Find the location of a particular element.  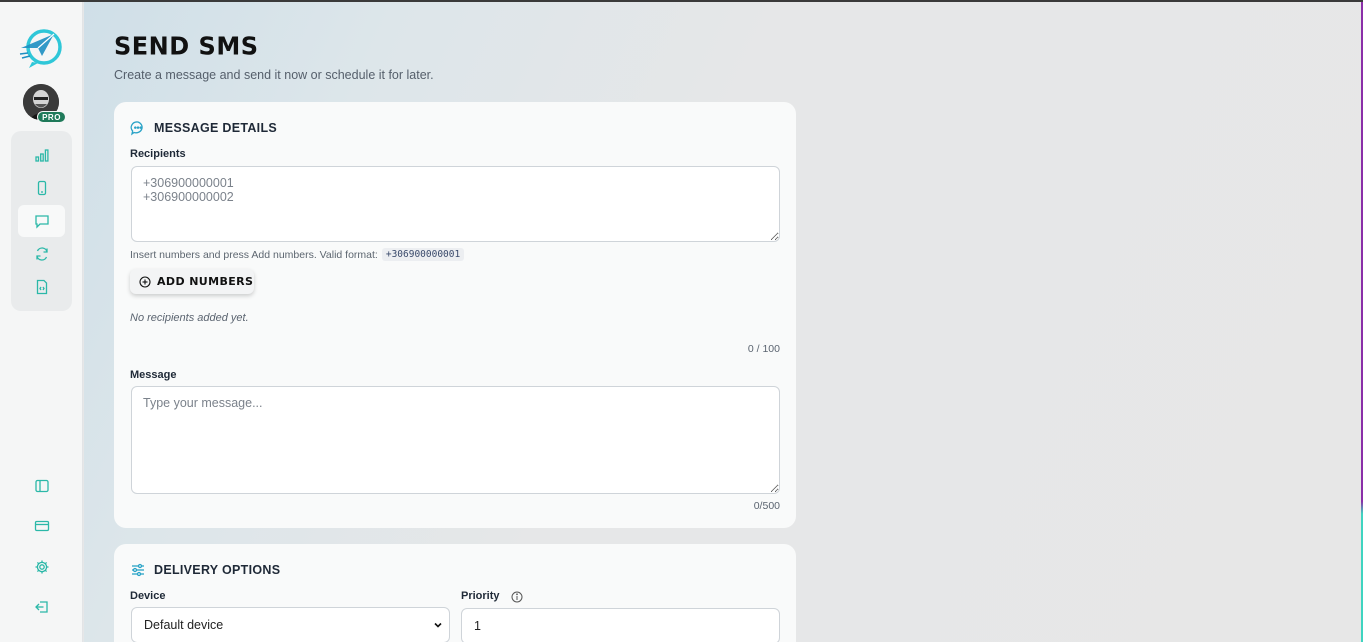

recipient-counter: 0 / 100 is located at coordinates (763, 349).